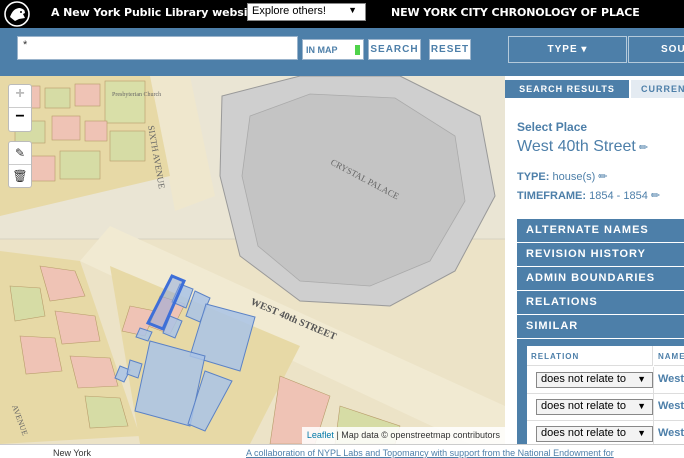  What do you see at coordinates (515, 12) in the screenshot?
I see `site-title: NEW YORK CITY CHRONOLOGY OF PLACE` at bounding box center [515, 12].